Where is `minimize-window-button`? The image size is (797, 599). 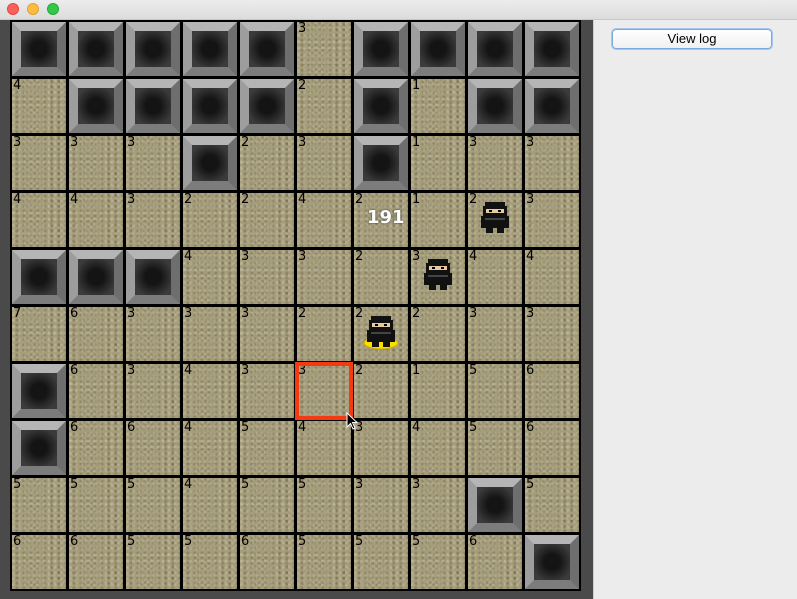
minimize-window-button is located at coordinates (33, 9).